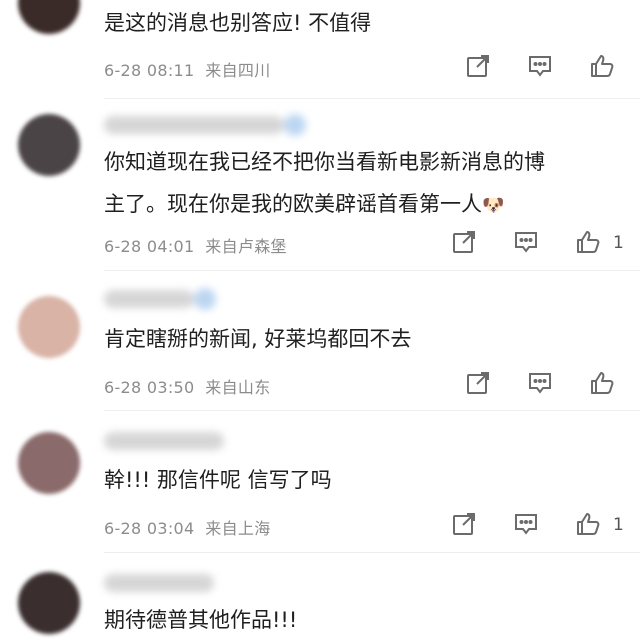  I want to click on comment-location: 来自四川, so click(238, 70).